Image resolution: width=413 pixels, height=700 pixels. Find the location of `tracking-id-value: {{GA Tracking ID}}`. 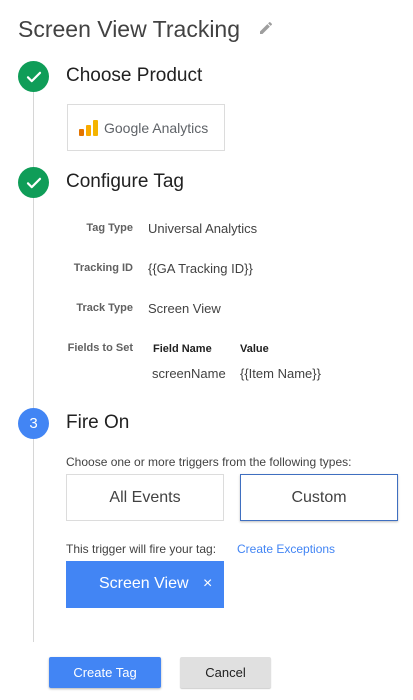

tracking-id-value: {{GA Tracking ID}} is located at coordinates (200, 268).